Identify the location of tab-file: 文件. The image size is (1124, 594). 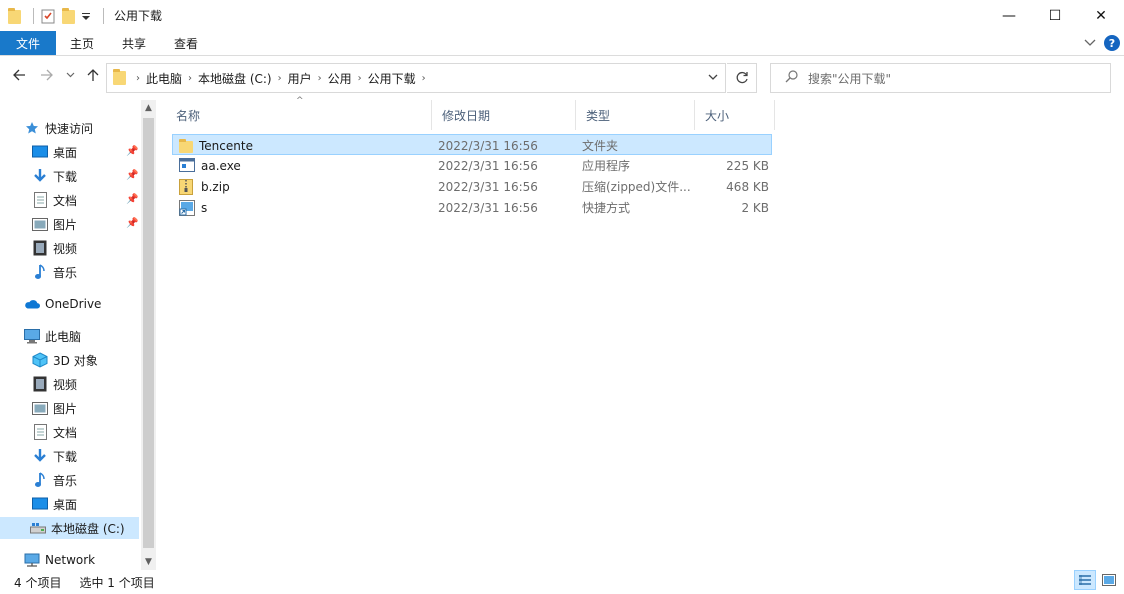
(28, 43).